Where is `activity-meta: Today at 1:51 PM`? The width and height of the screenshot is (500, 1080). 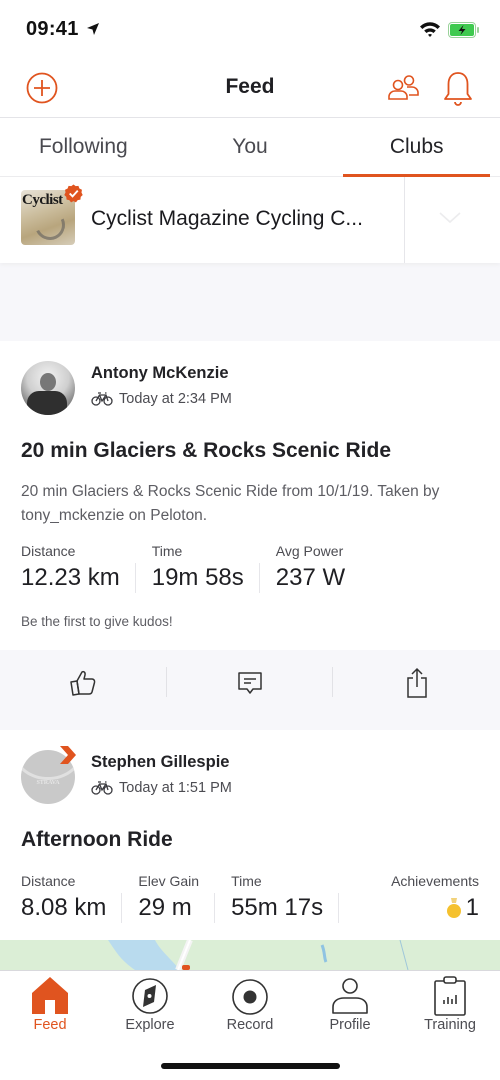 activity-meta: Today at 1:51 PM is located at coordinates (161, 788).